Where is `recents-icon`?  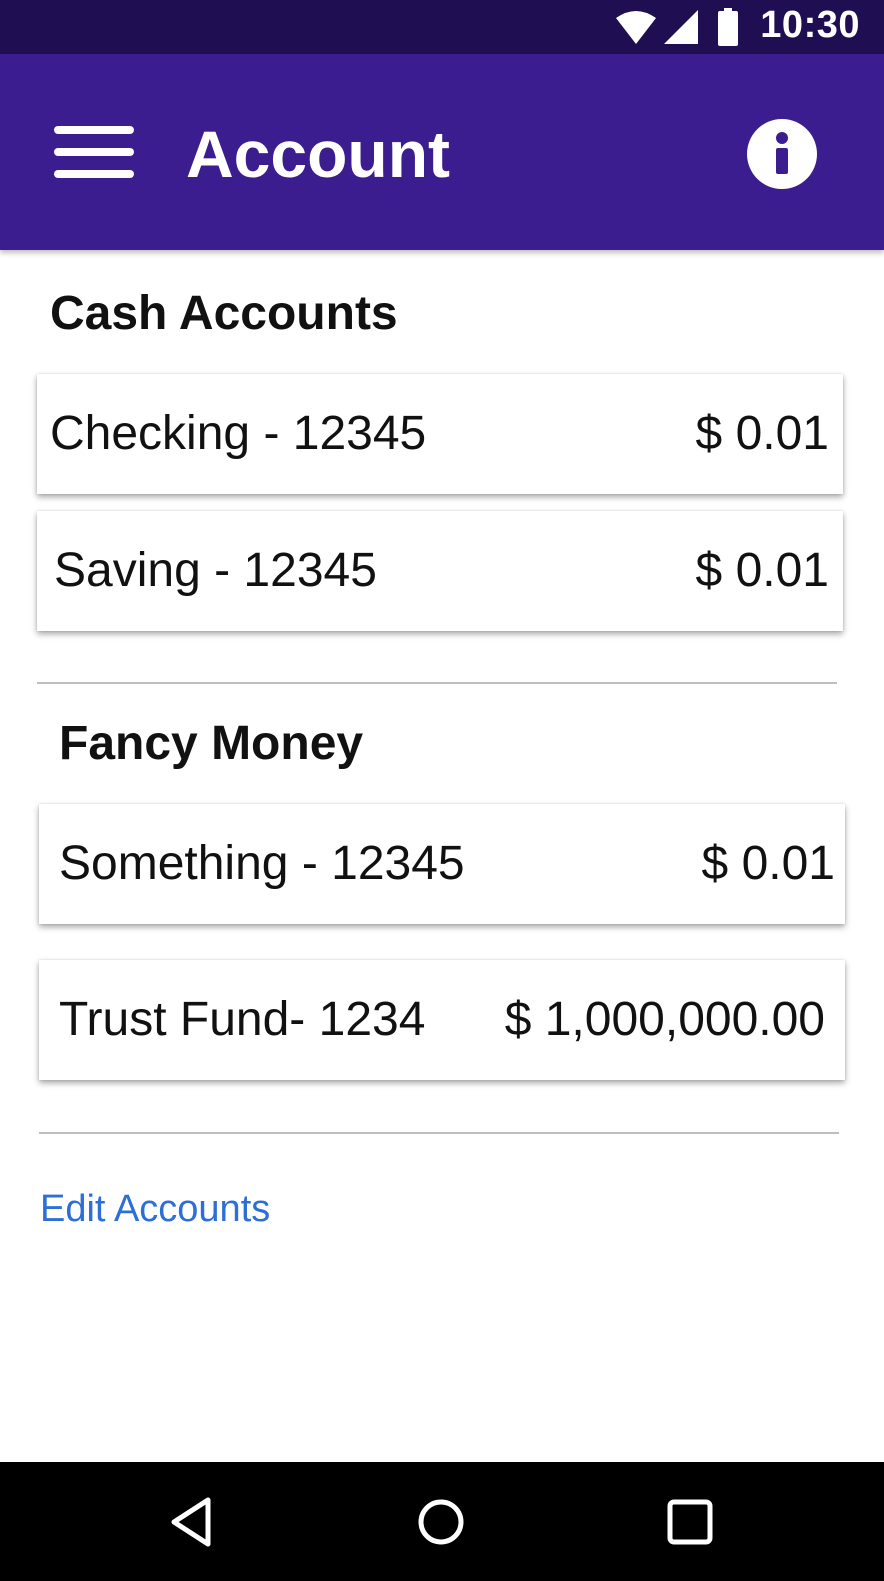 recents-icon is located at coordinates (690, 1522).